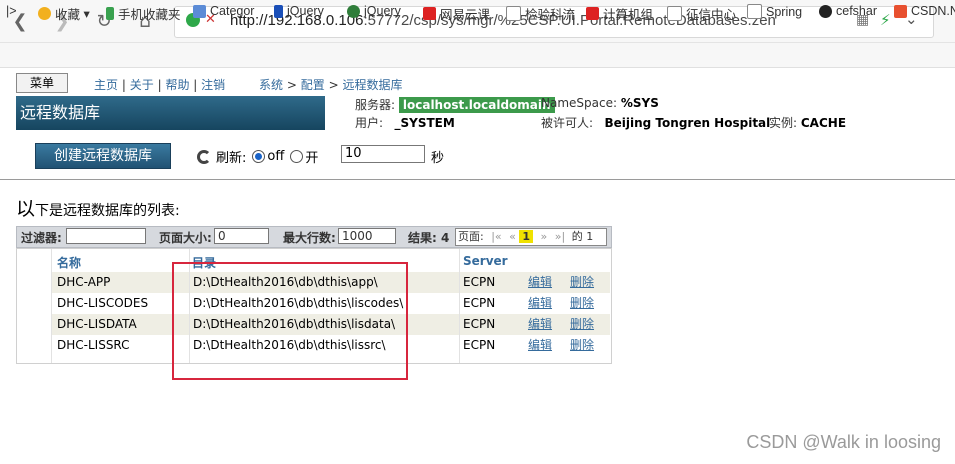 The image size is (955, 464). I want to click on db-name: DHC-LISDATA, so click(97, 324).